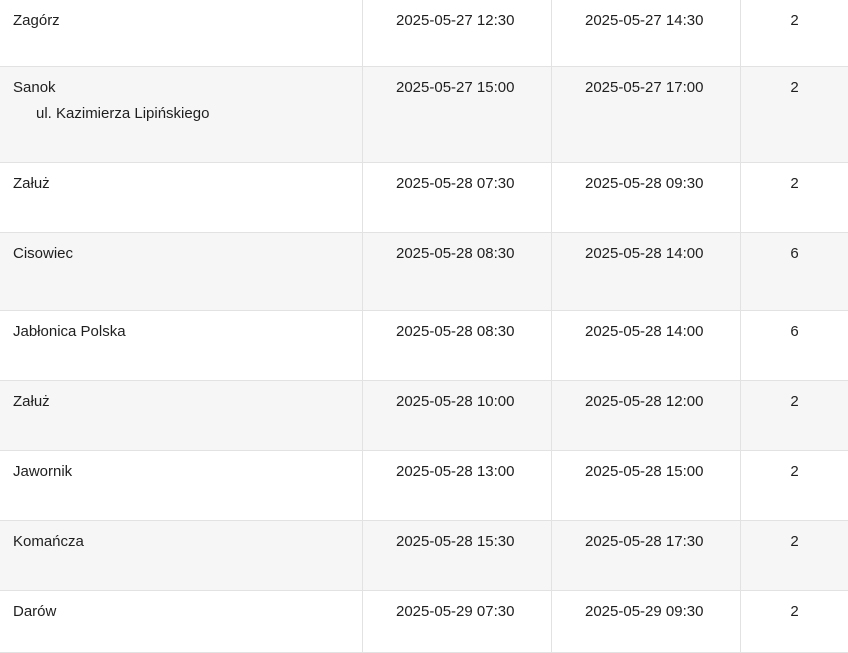 The image size is (848, 653). Describe the element at coordinates (644, 20) in the screenshot. I see `end-time: 2025-05-27 14:30` at that location.